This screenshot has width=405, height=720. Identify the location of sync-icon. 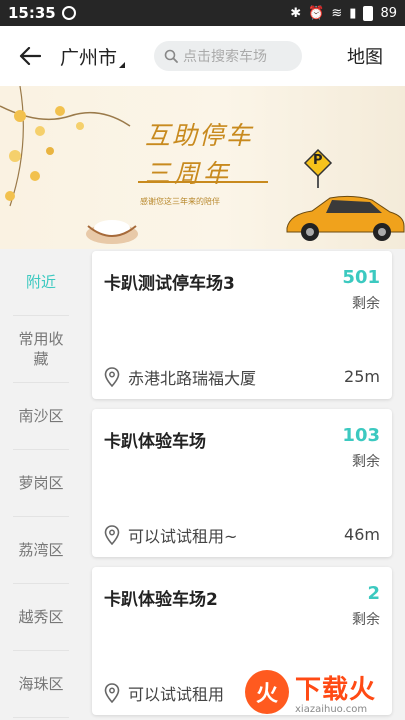
(68, 13).